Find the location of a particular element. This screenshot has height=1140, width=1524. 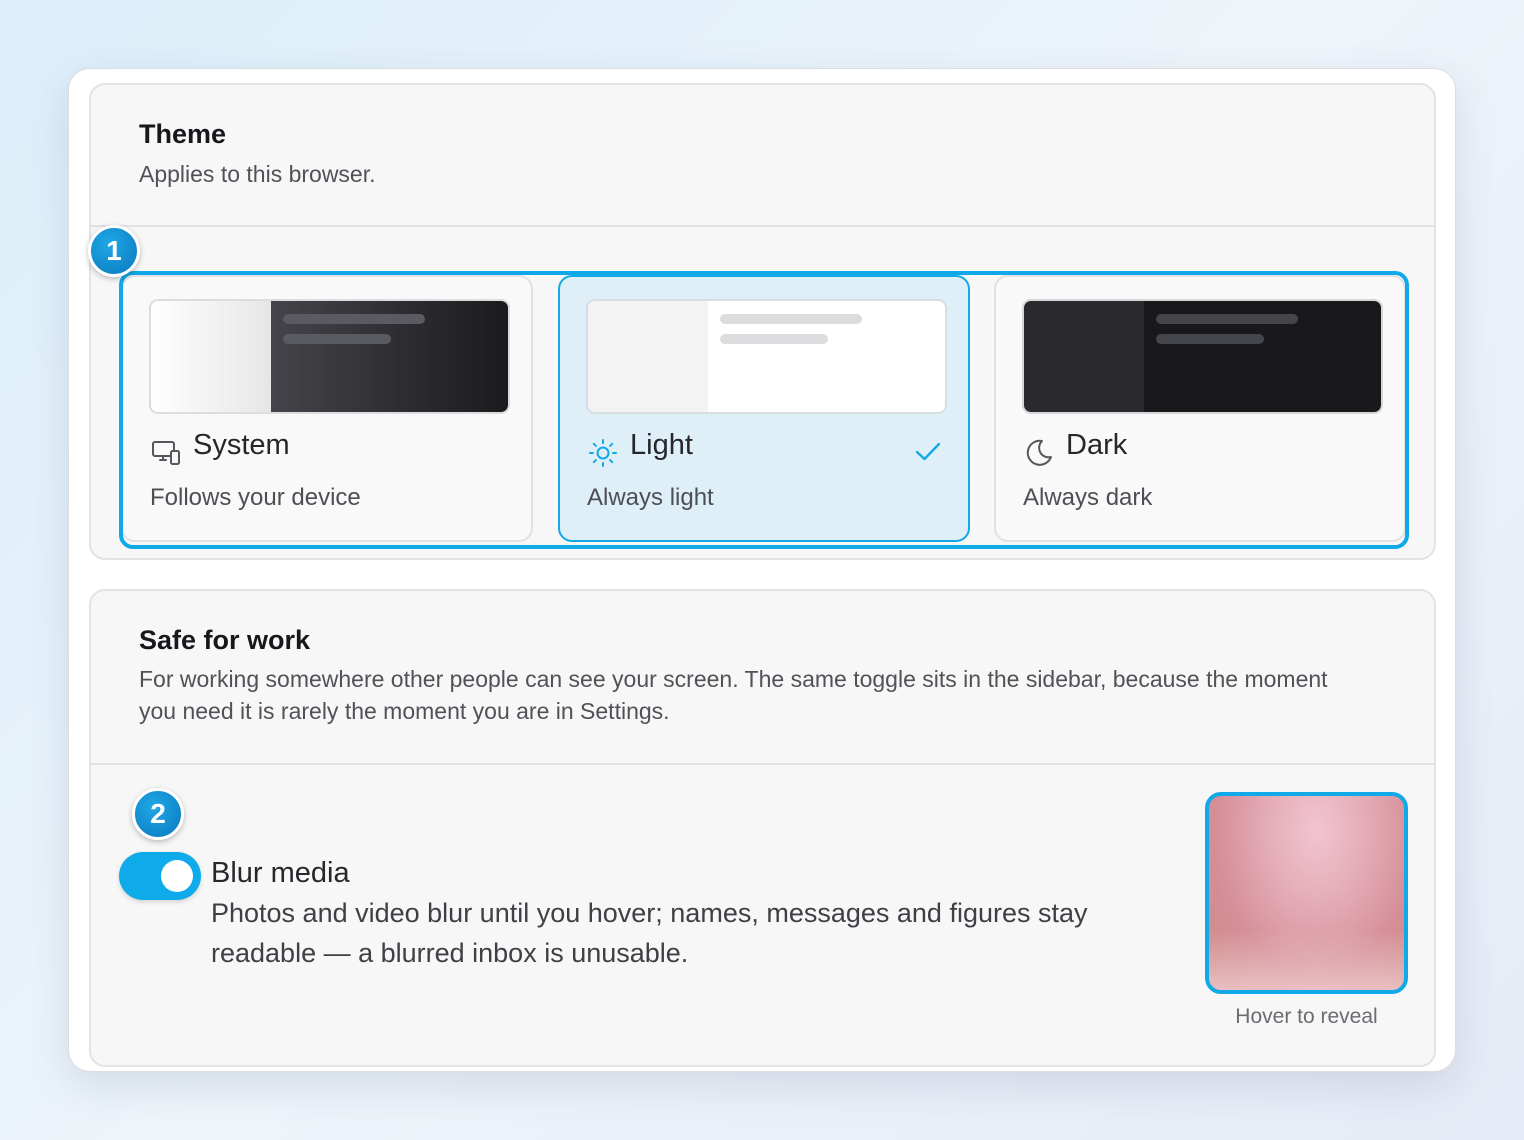

blurred-media-preview is located at coordinates (1306, 893).